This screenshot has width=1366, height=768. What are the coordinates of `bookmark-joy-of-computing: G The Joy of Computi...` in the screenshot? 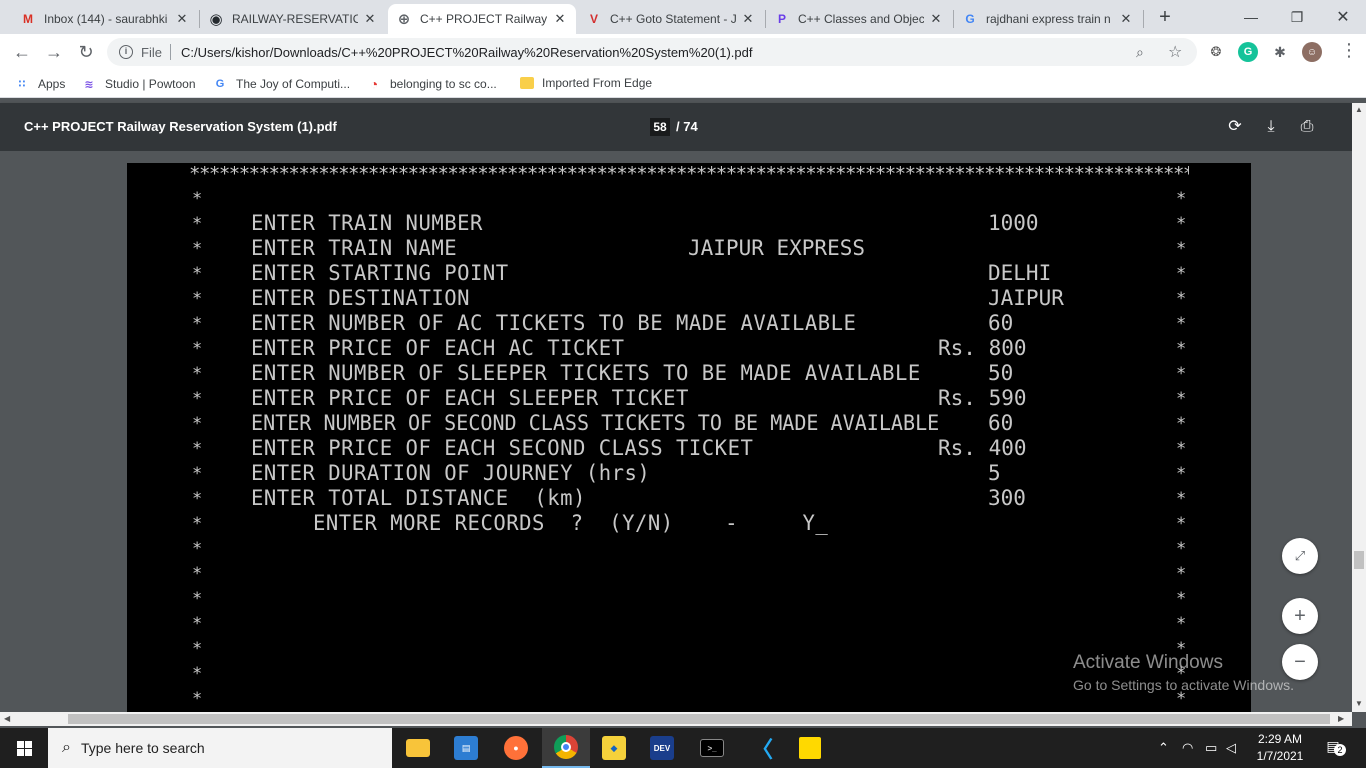 It's located at (281, 84).